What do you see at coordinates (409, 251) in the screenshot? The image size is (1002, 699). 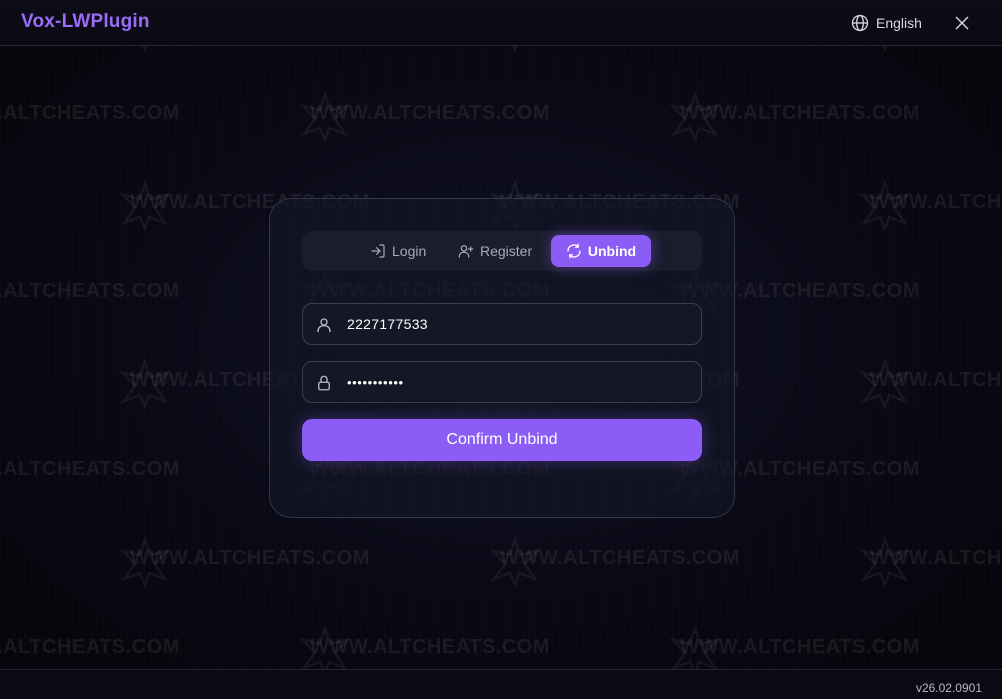 I see `tab-login-label: Login` at bounding box center [409, 251].